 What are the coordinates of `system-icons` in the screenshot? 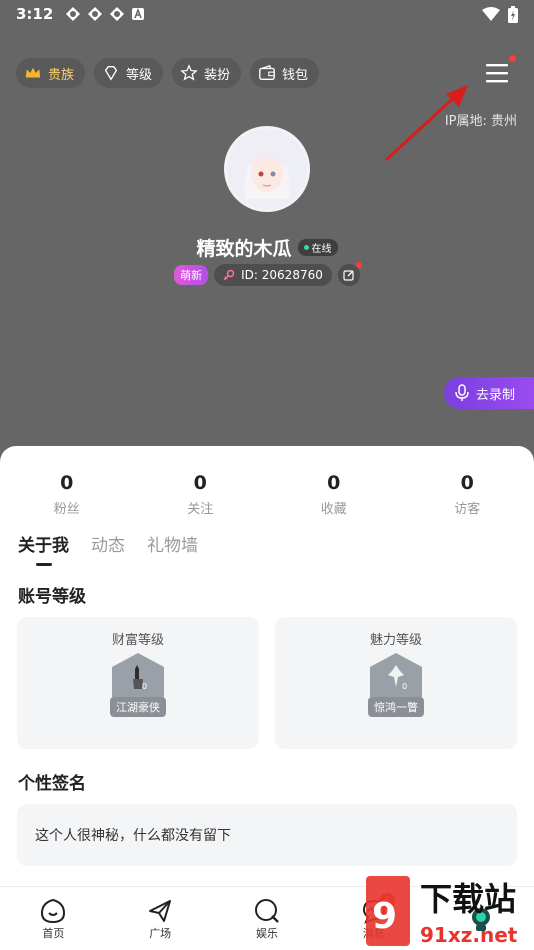 It's located at (500, 14).